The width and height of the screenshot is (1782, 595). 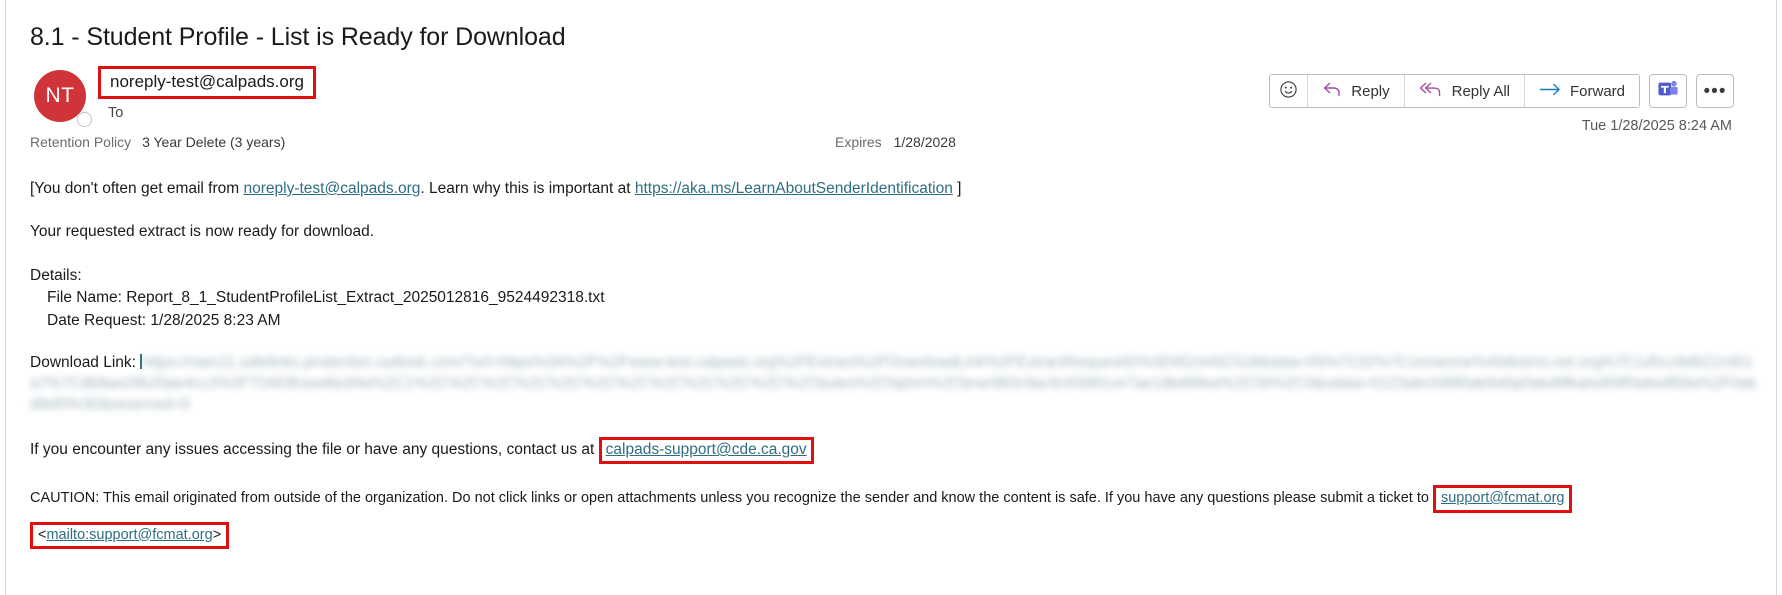 I want to click on reply-button-group: Reply Reply All Forward, so click(x=1454, y=91).